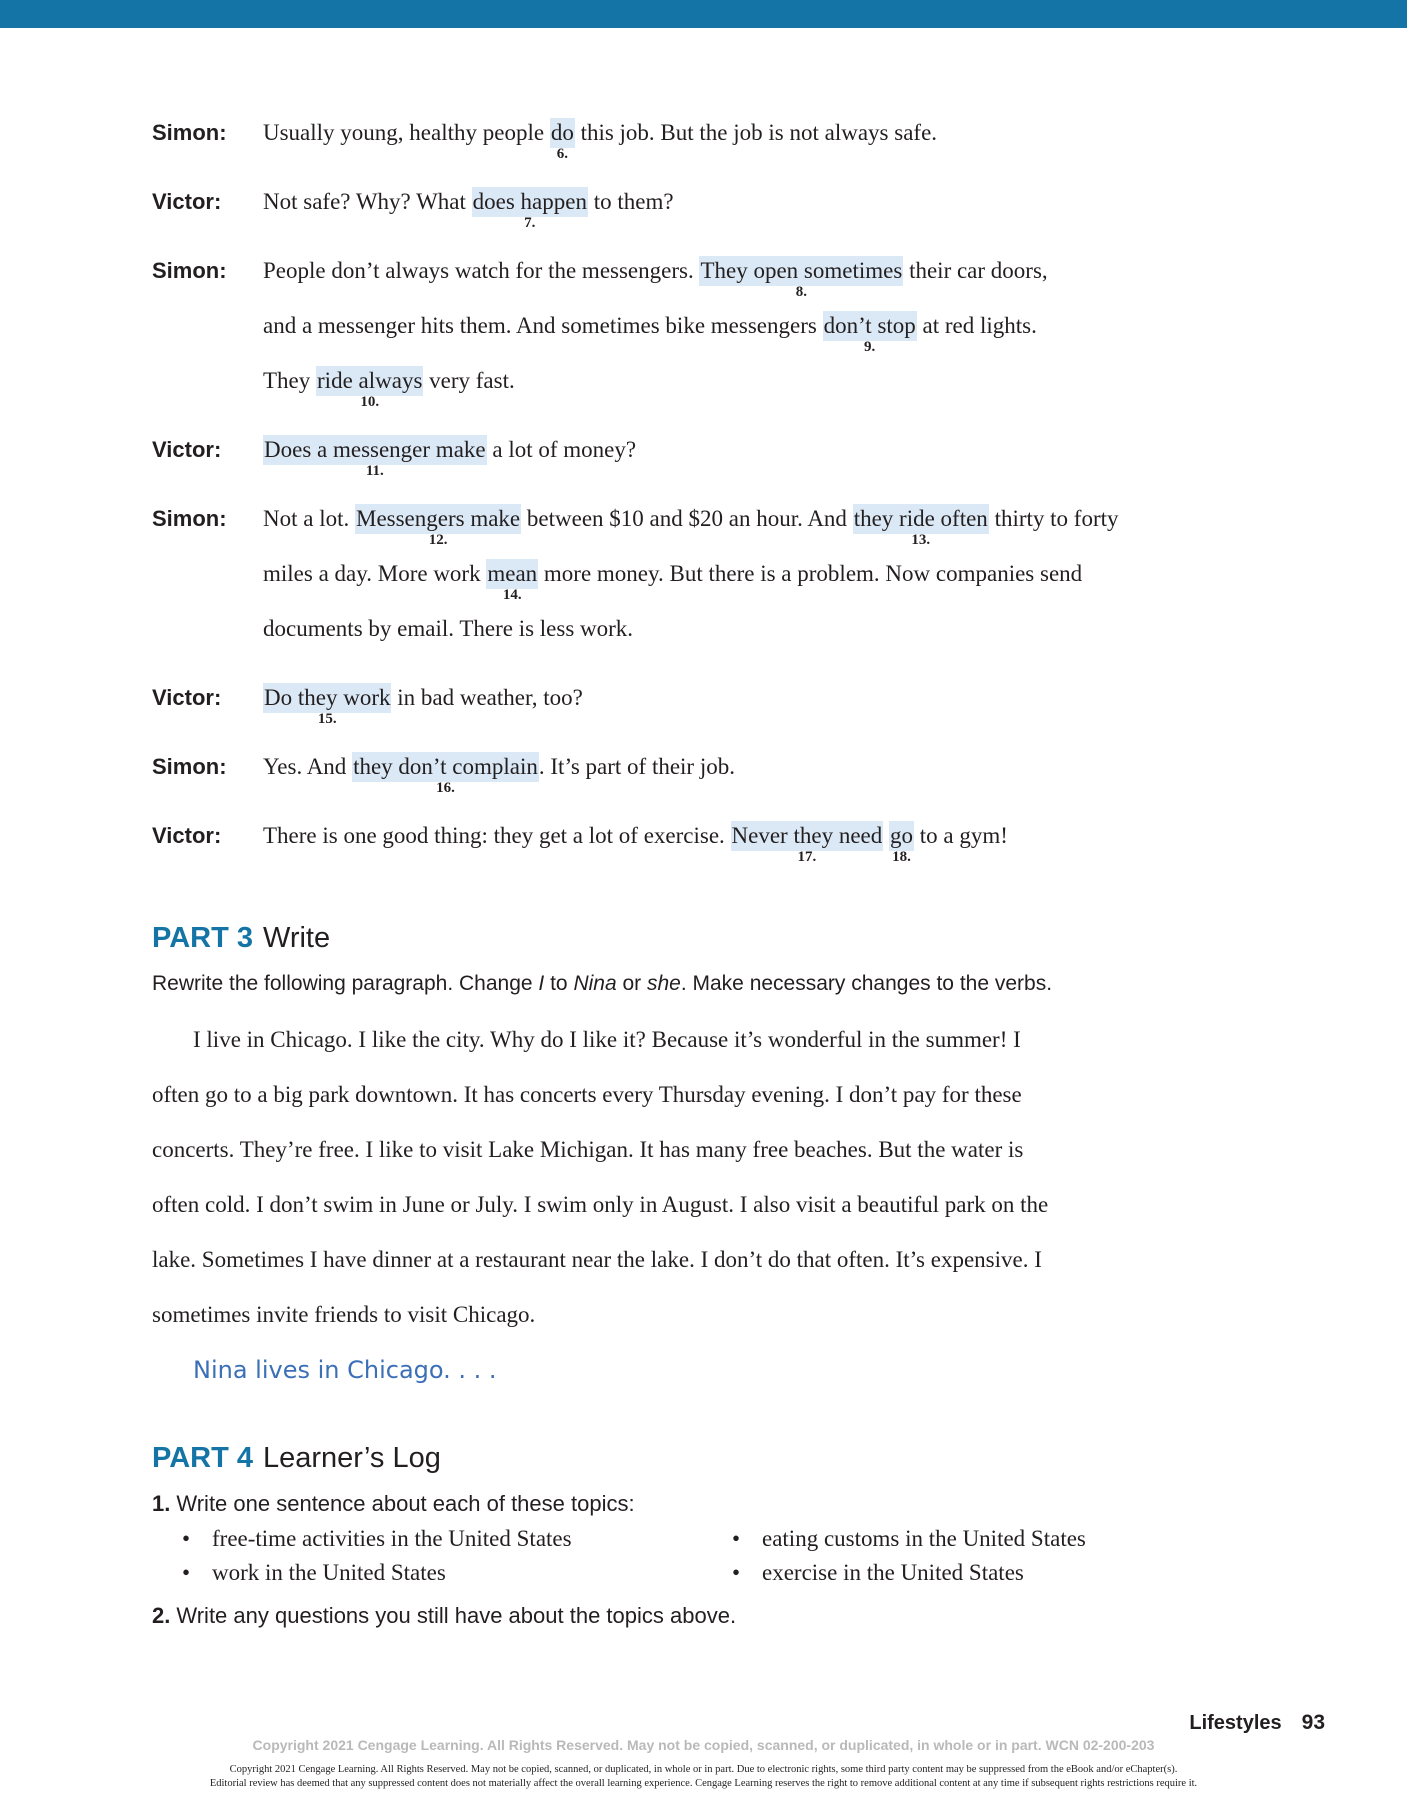 This screenshot has width=1407, height=1800. Describe the element at coordinates (370, 402) in the screenshot. I see `item-number-label: 10.` at that location.